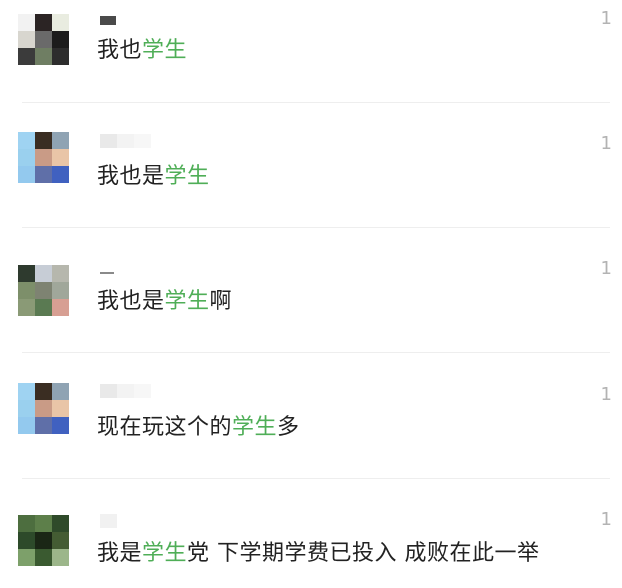 The image size is (622, 588). I want to click on comment-text-after: 多, so click(288, 427).